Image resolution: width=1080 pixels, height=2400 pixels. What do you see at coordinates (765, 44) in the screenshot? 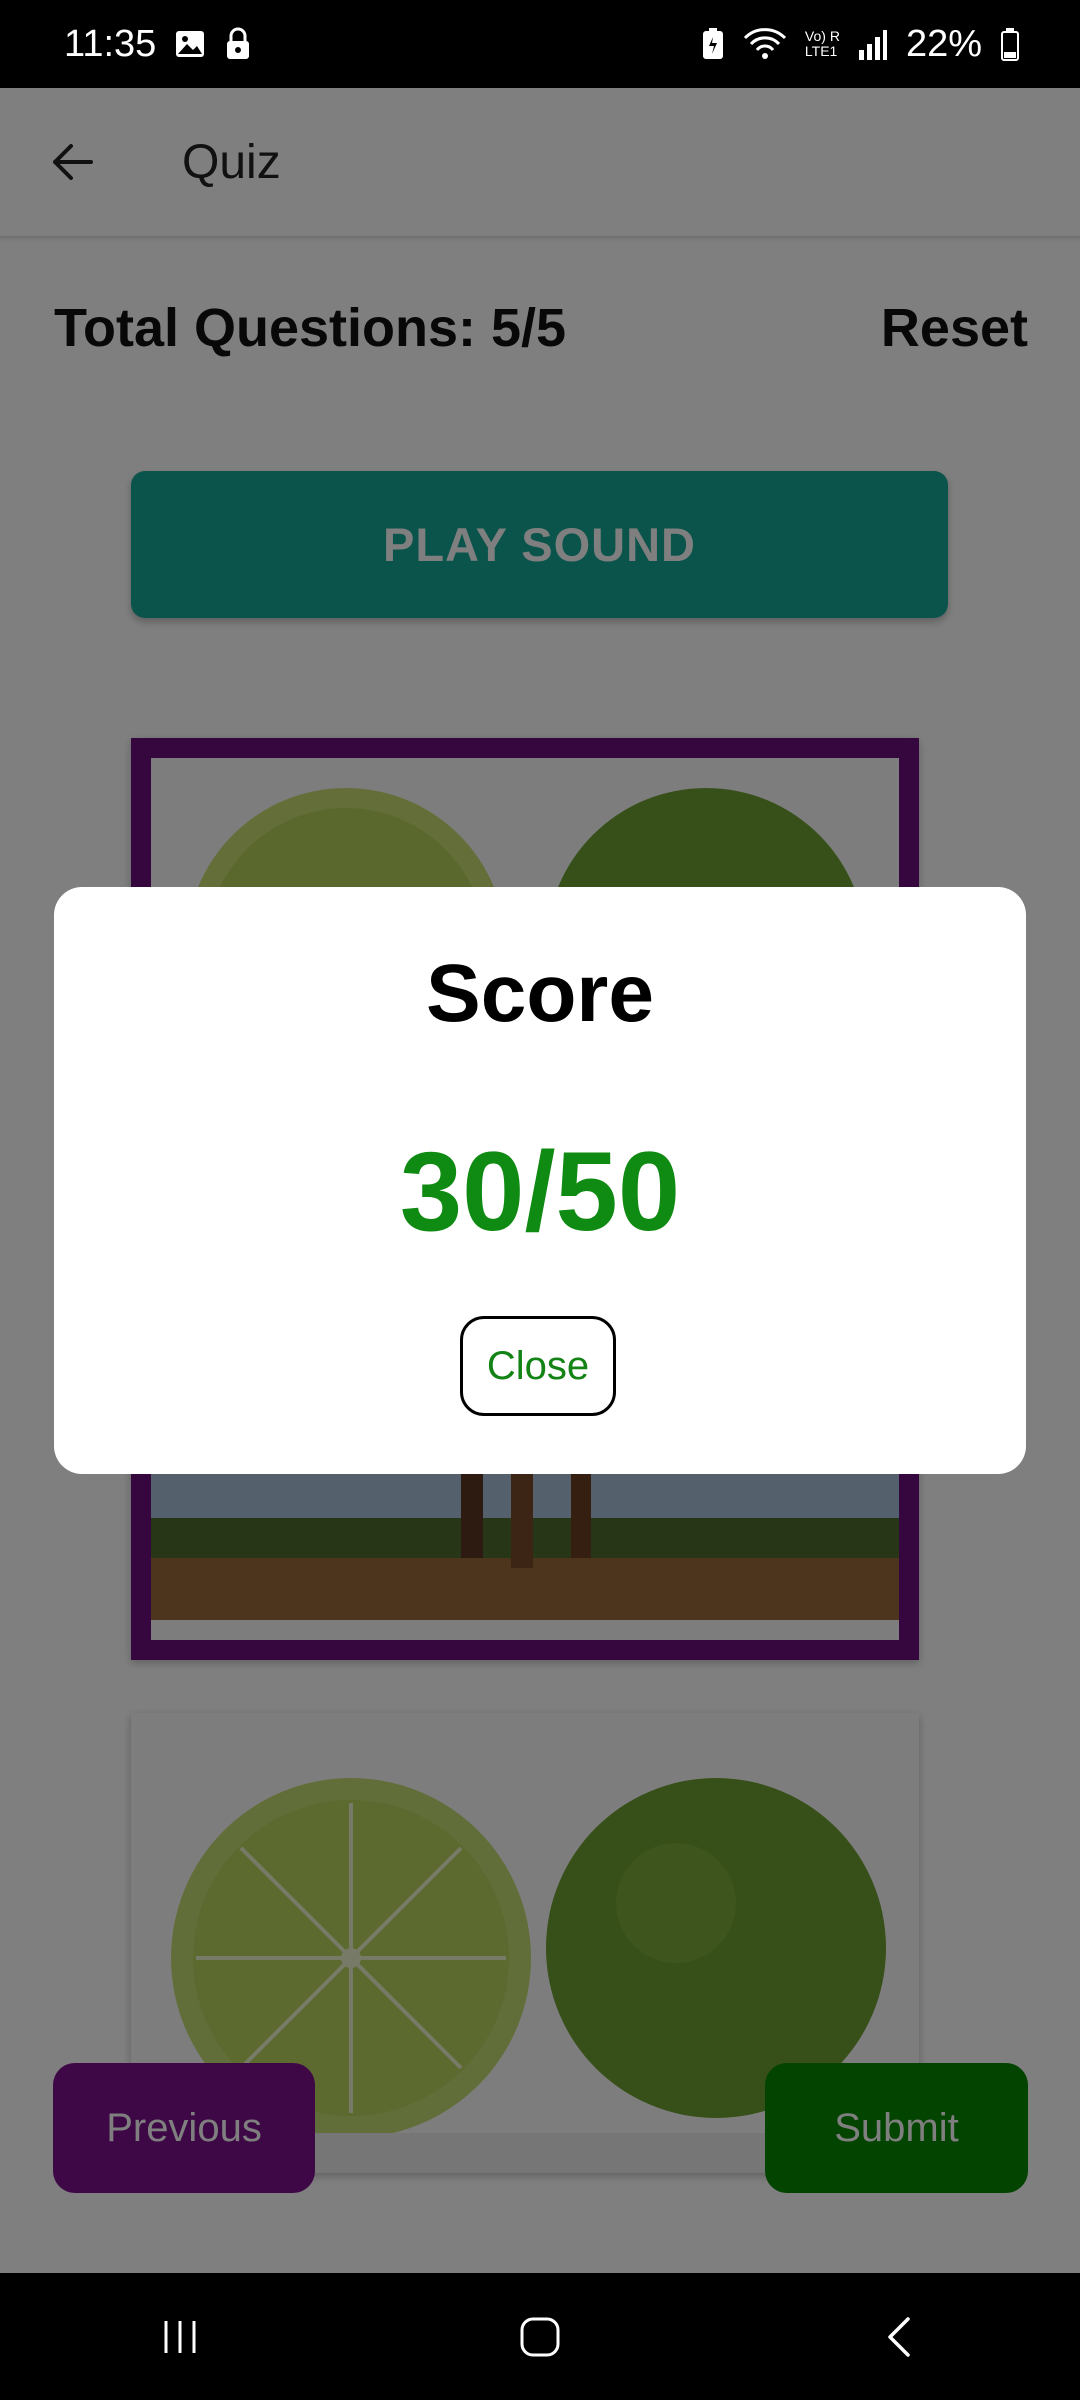
I see `wifi-icon` at bounding box center [765, 44].